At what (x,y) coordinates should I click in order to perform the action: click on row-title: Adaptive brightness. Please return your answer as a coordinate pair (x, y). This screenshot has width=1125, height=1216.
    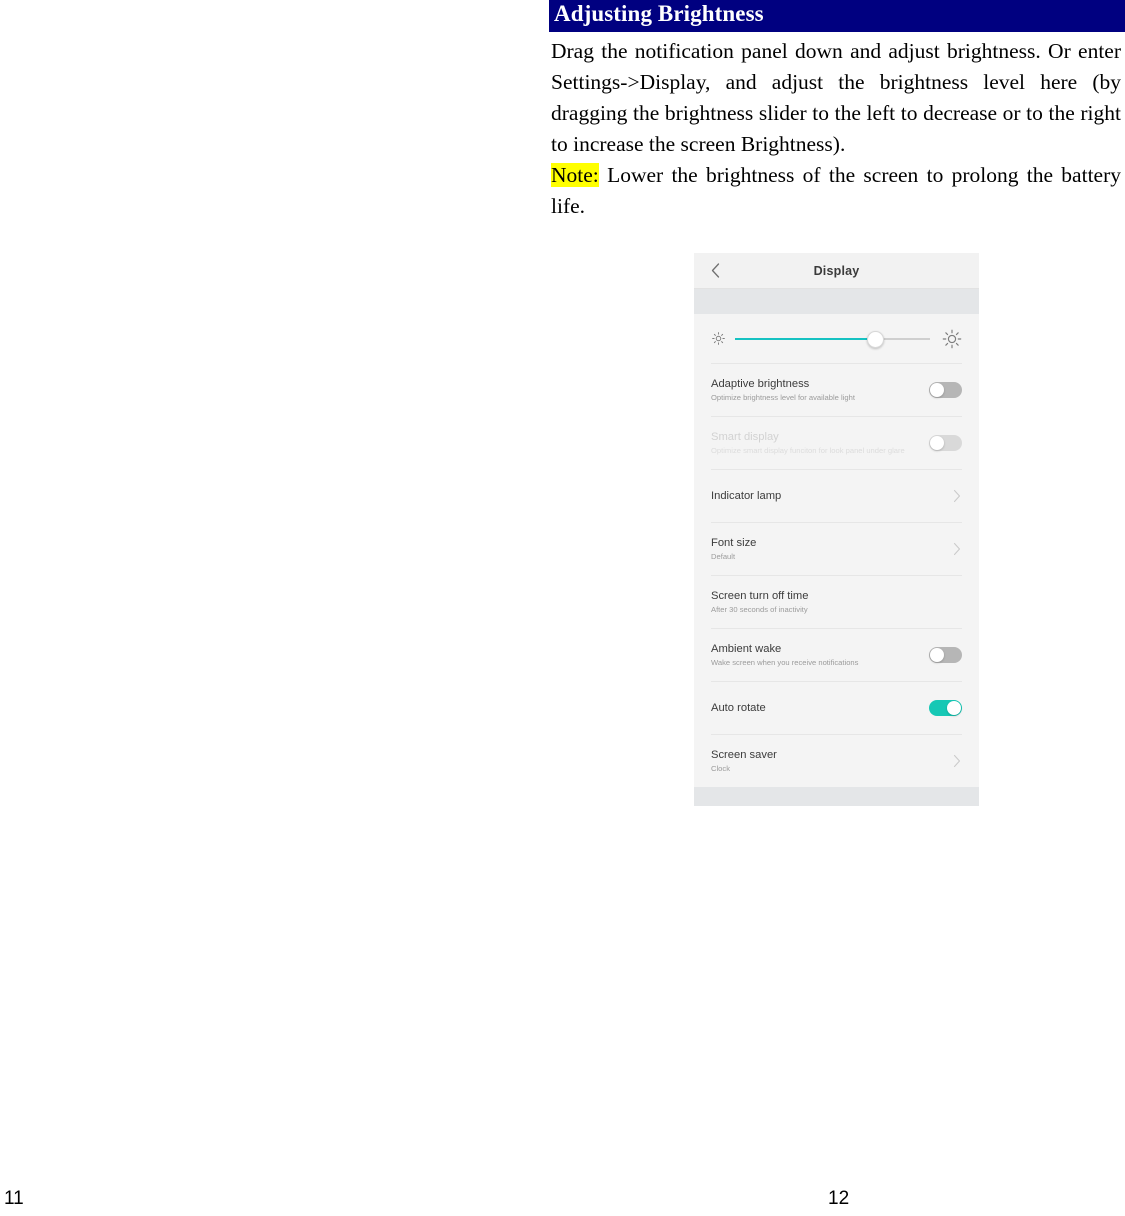
    Looking at the image, I should click on (760, 384).